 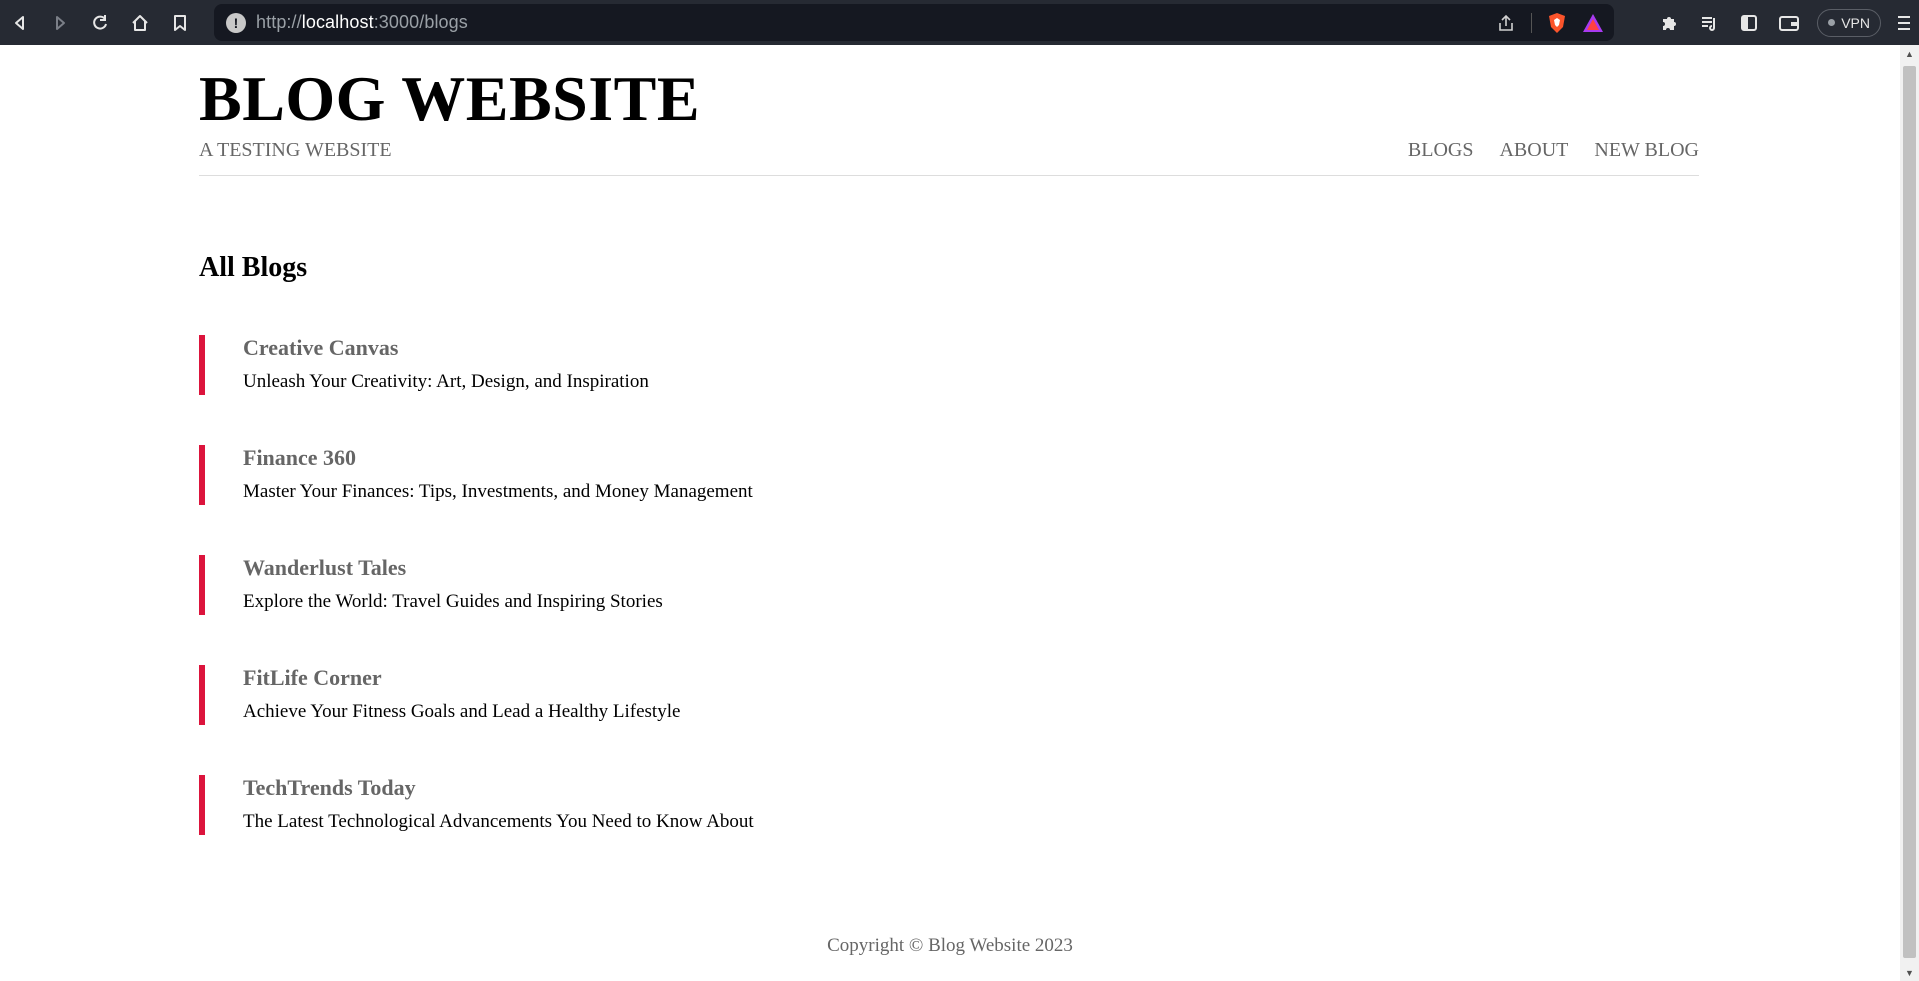 What do you see at coordinates (1909, 53) in the screenshot?
I see `scroll-up-arrow-icon: ▲` at bounding box center [1909, 53].